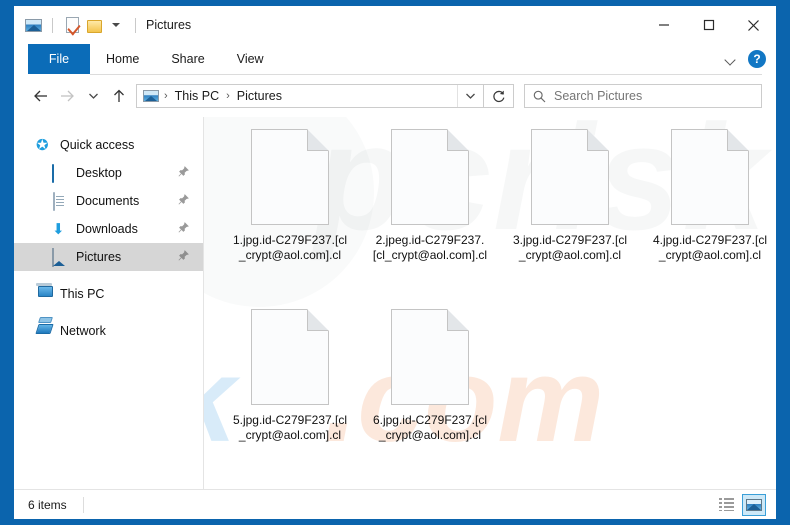 The height and width of the screenshot is (525, 790). I want to click on tab-file: File, so click(59, 59).